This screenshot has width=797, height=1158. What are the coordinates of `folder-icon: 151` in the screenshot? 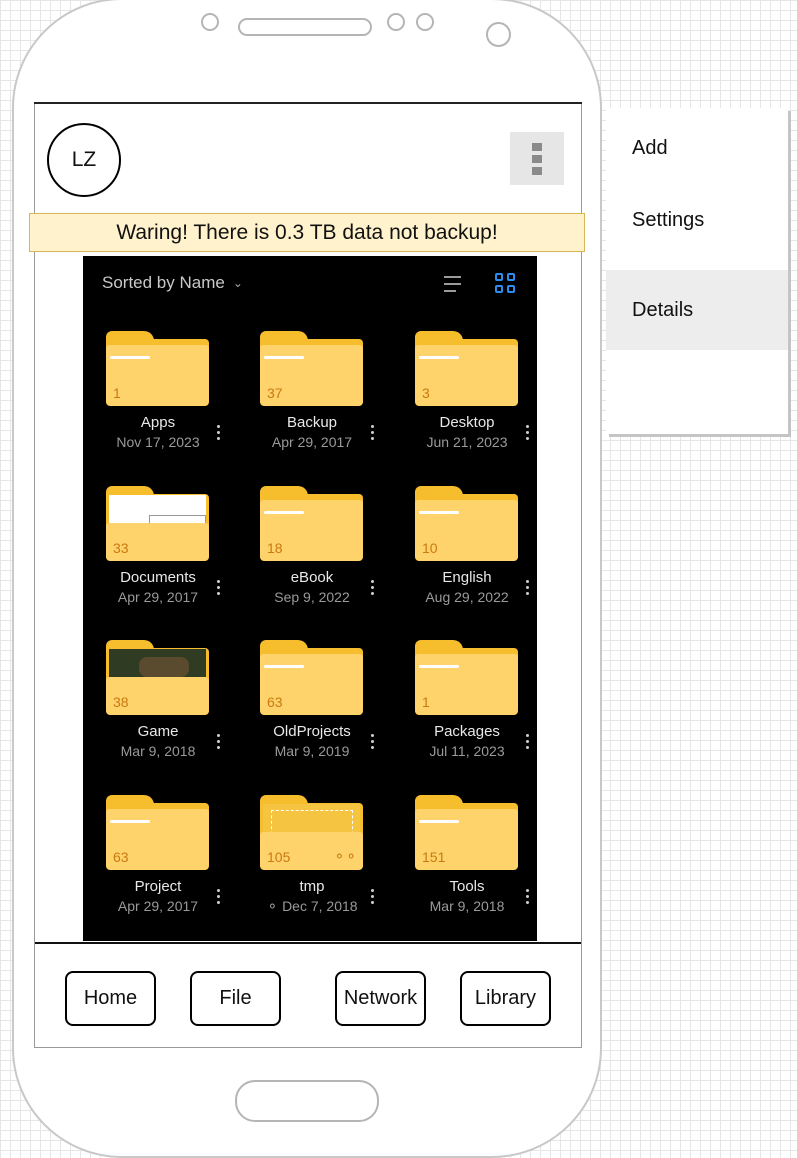 It's located at (466, 832).